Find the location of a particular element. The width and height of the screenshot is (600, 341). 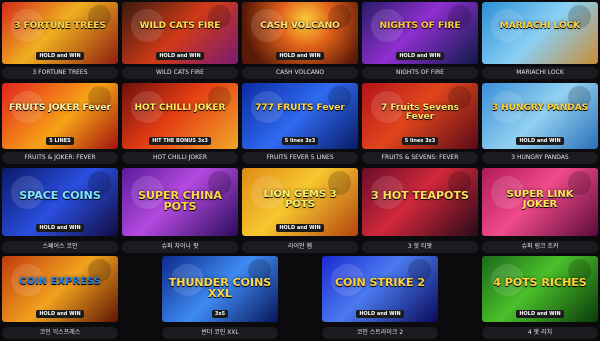

game-title: FRUITS FEVER 5 LINES is located at coordinates (300, 157).